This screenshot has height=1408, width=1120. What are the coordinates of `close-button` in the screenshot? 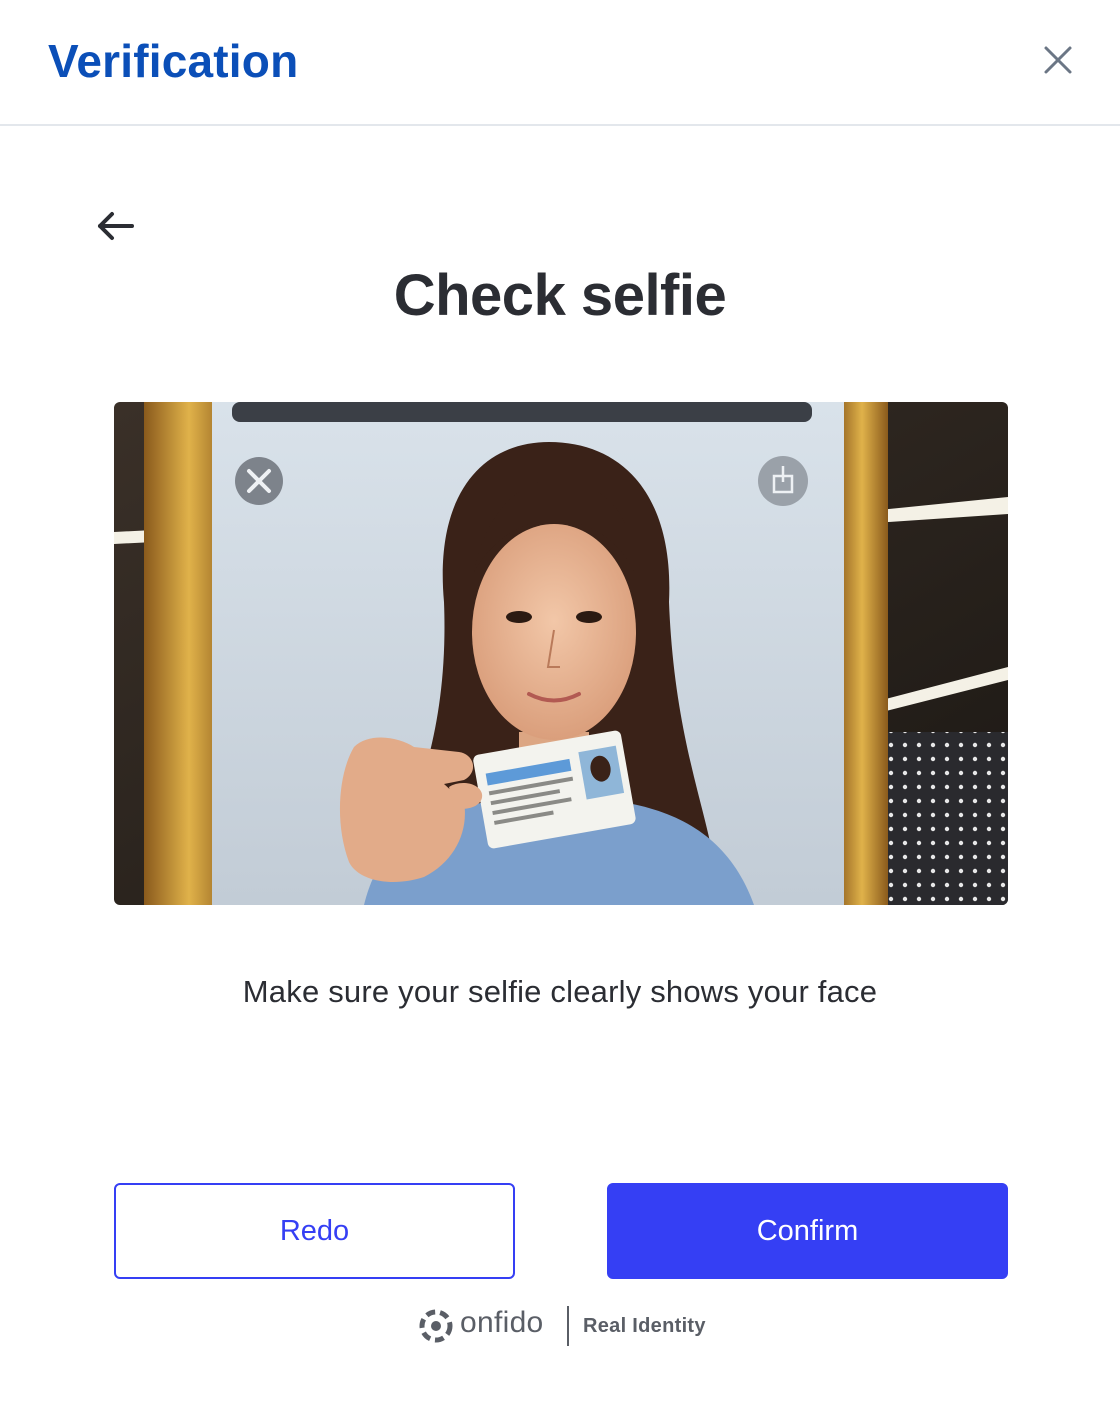 It's located at (1058, 62).